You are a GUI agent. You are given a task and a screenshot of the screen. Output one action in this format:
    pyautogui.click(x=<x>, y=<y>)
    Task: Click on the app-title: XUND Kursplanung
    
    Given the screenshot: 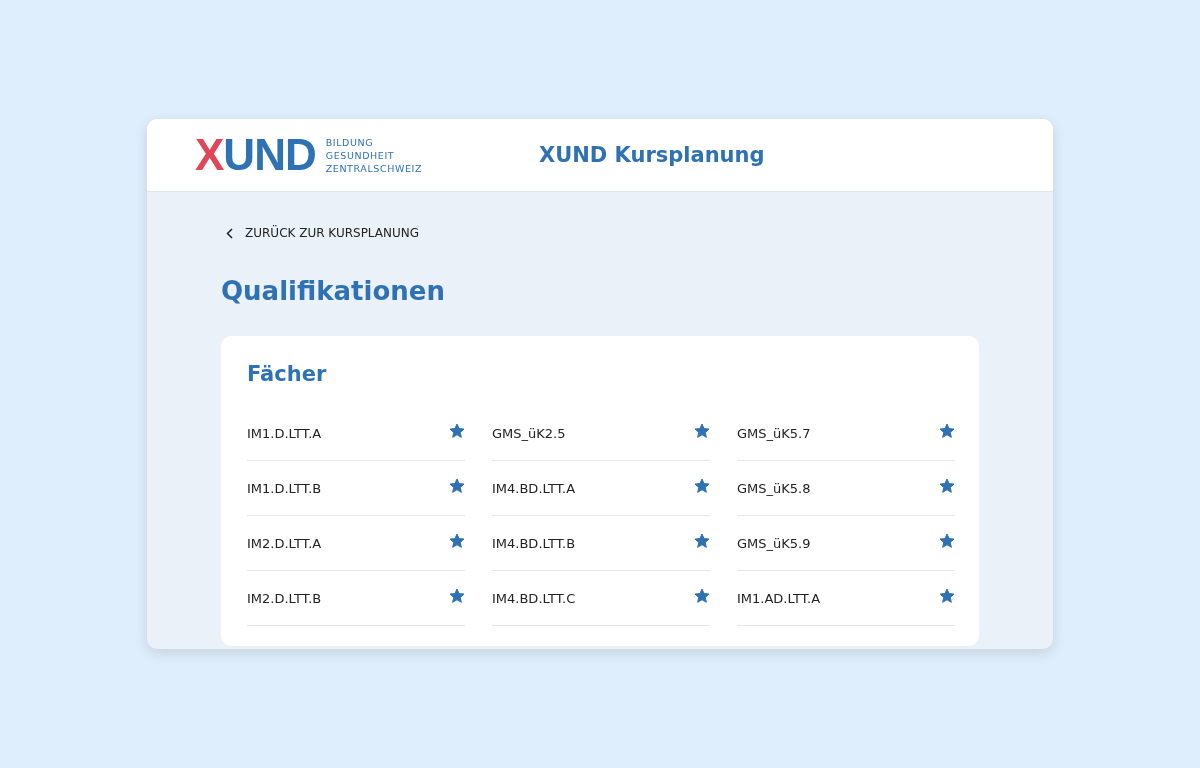 What is the action you would take?
    pyautogui.click(x=652, y=155)
    